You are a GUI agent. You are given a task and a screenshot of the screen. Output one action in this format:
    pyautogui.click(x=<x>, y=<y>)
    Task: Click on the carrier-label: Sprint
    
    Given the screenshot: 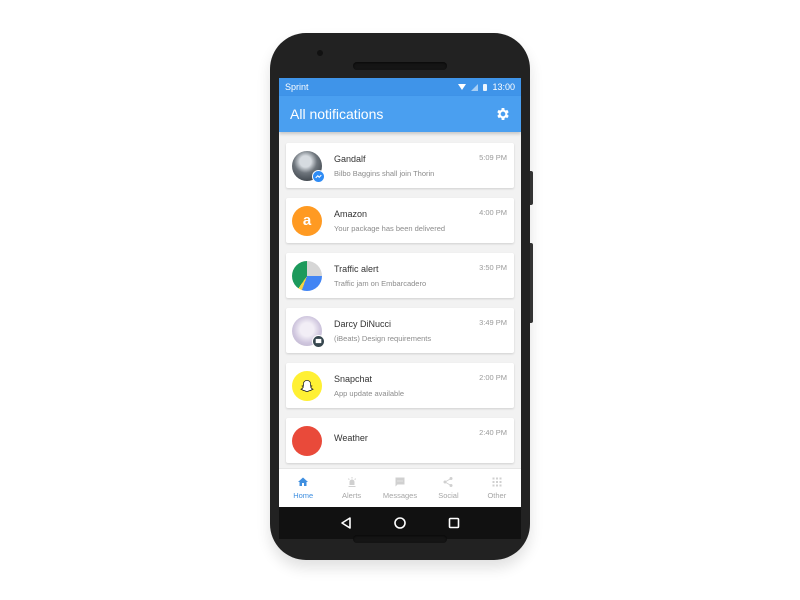 What is the action you would take?
    pyautogui.click(x=297, y=87)
    